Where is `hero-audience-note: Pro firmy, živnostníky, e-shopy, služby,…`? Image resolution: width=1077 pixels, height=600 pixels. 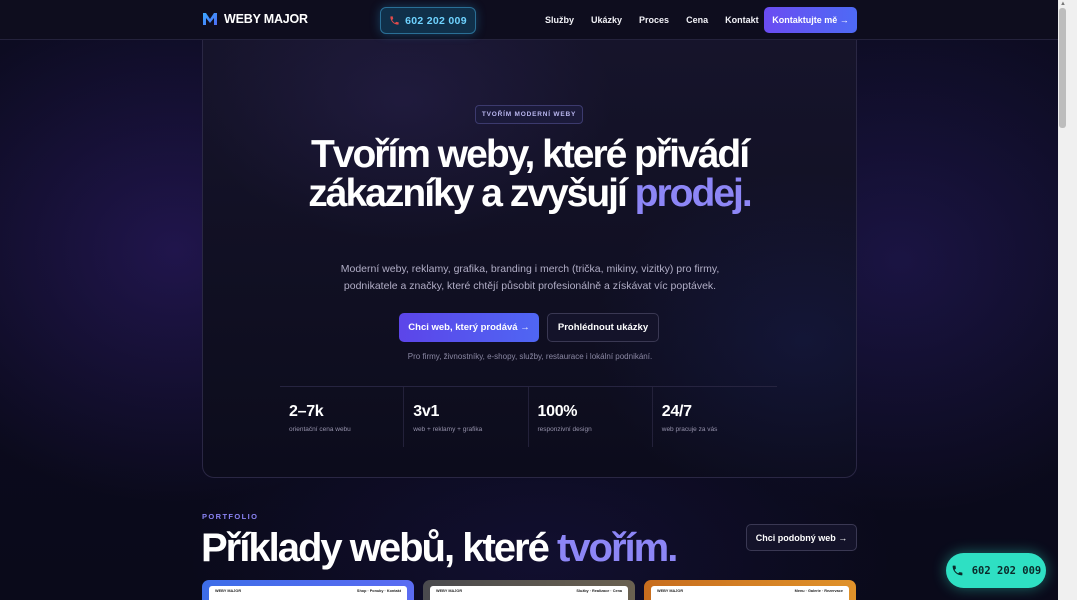
hero-audience-note: Pro firmy, živnostníky, e-shopy, služby,… is located at coordinates (530, 356).